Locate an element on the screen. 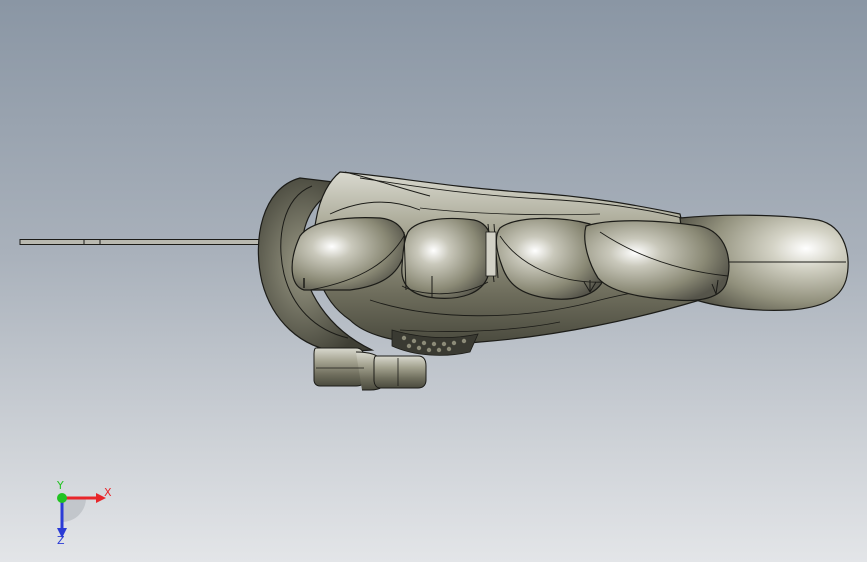 The width and height of the screenshot is (867, 562). finger-middle is located at coordinates (447, 258).